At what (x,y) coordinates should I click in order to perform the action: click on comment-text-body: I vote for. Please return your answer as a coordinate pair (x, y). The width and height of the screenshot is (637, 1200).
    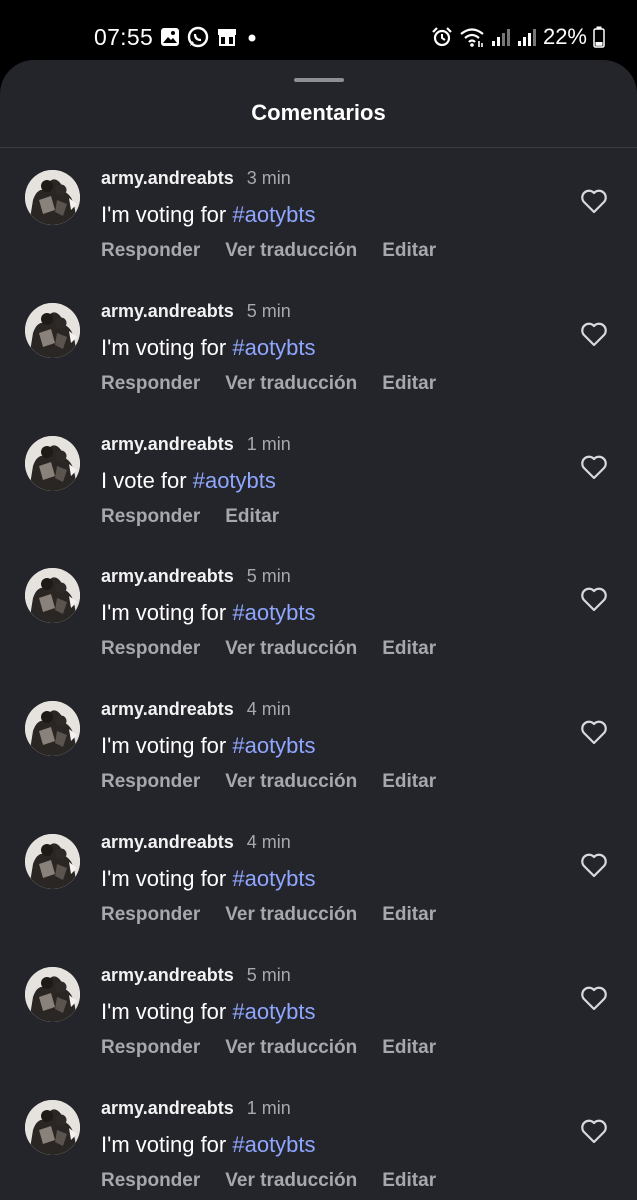
    Looking at the image, I should click on (147, 480).